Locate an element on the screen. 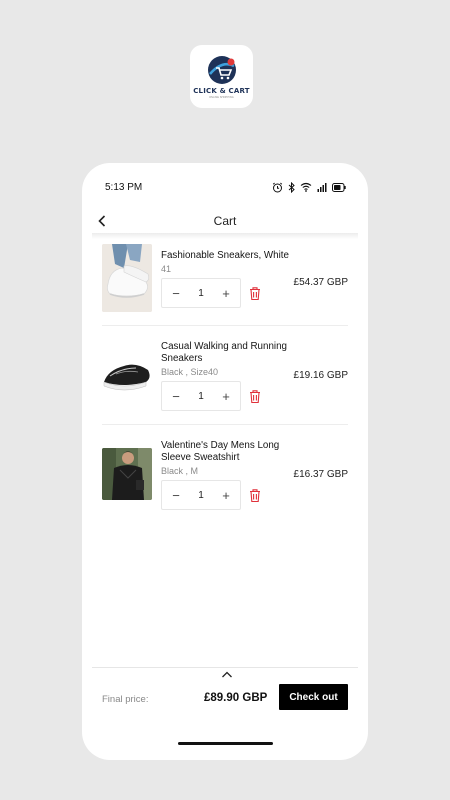  product-price: £54.37 GBP is located at coordinates (320, 282).